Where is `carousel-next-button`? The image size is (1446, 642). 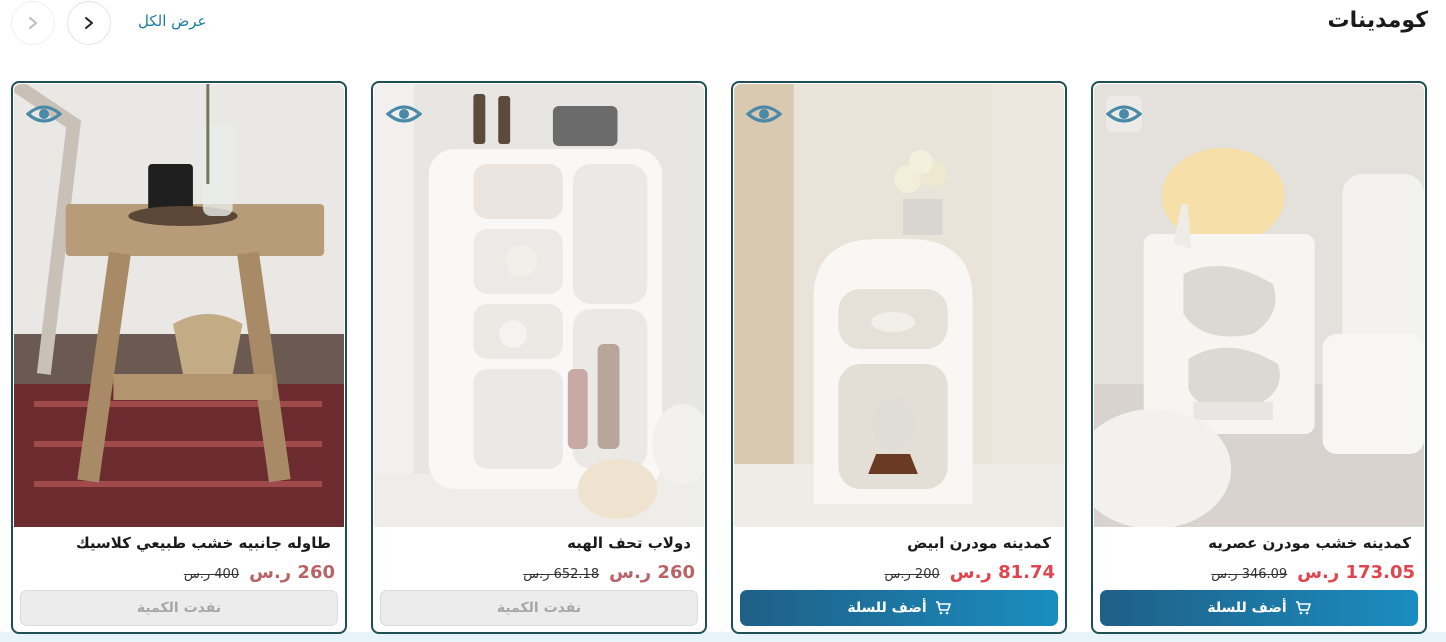
carousel-next-button is located at coordinates (33, 23).